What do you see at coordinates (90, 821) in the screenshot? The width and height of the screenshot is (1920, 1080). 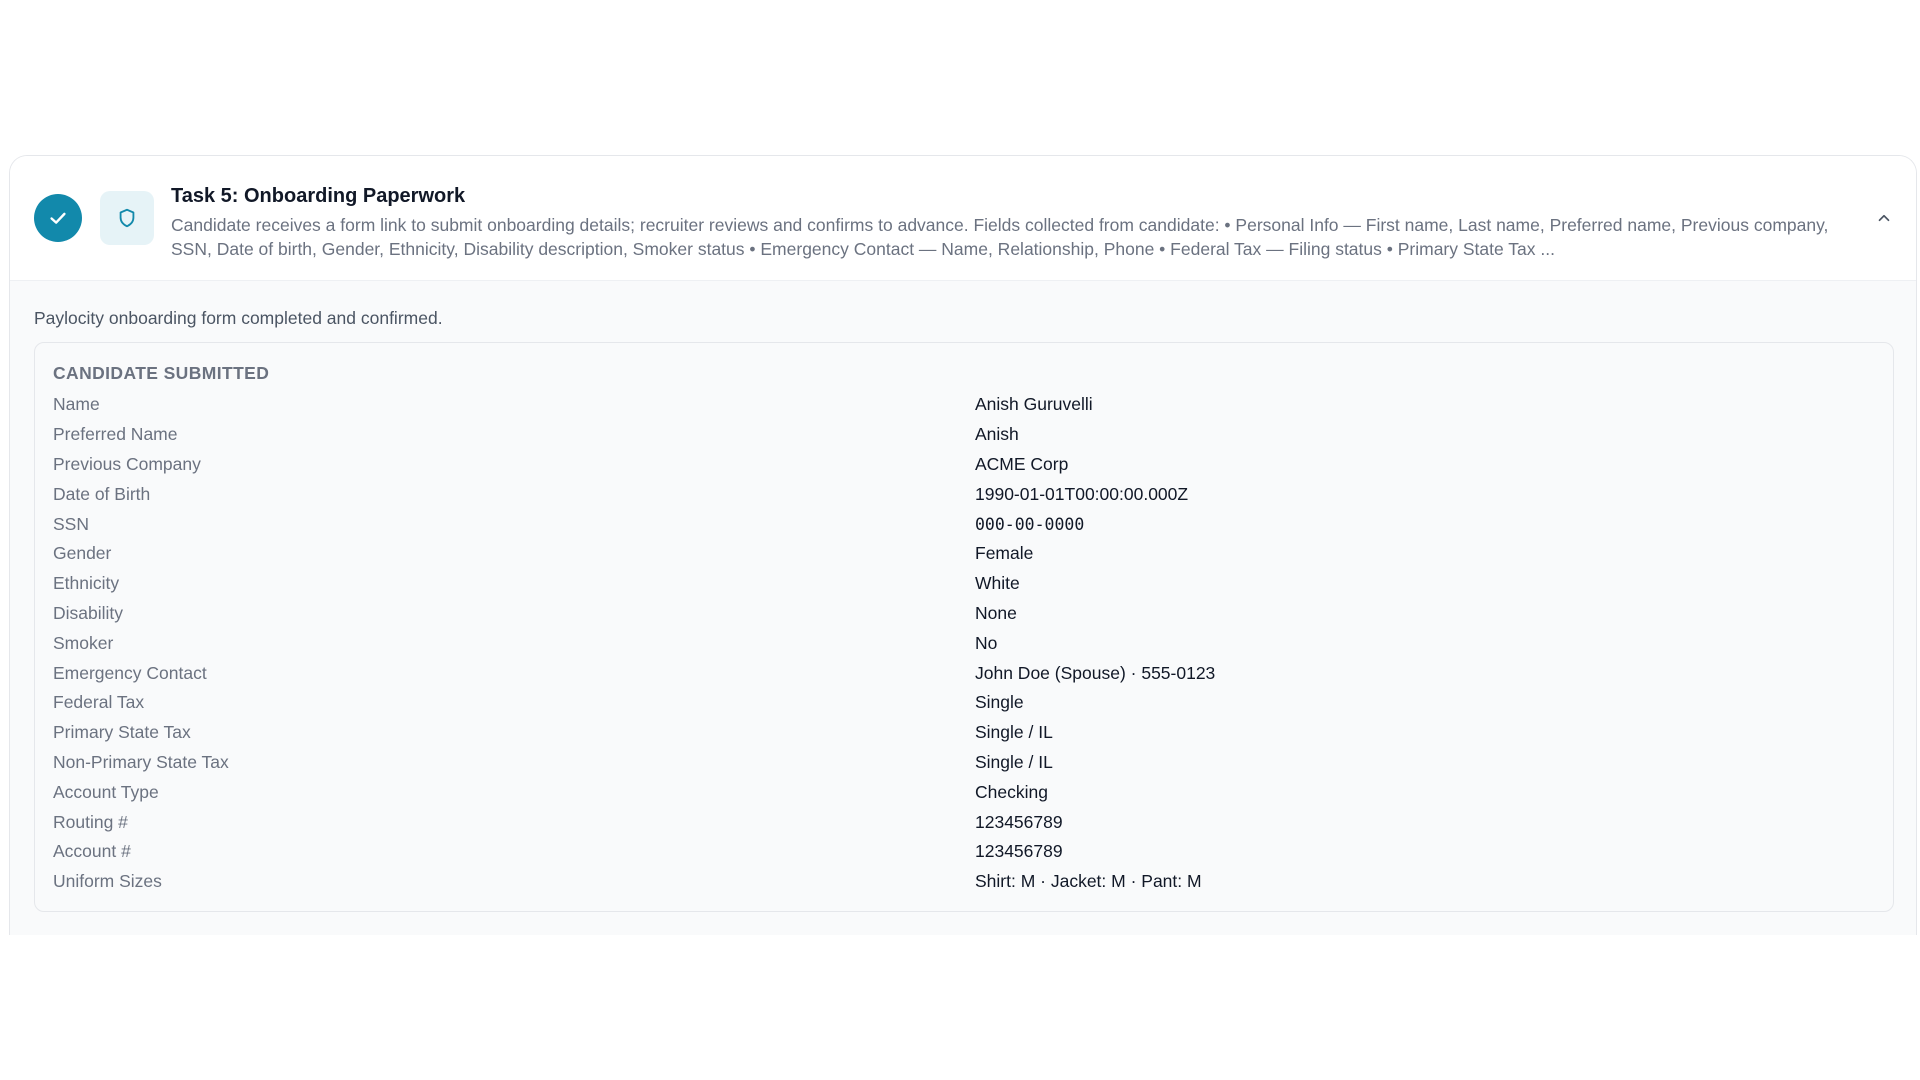 I see `field-label: Routing #` at bounding box center [90, 821].